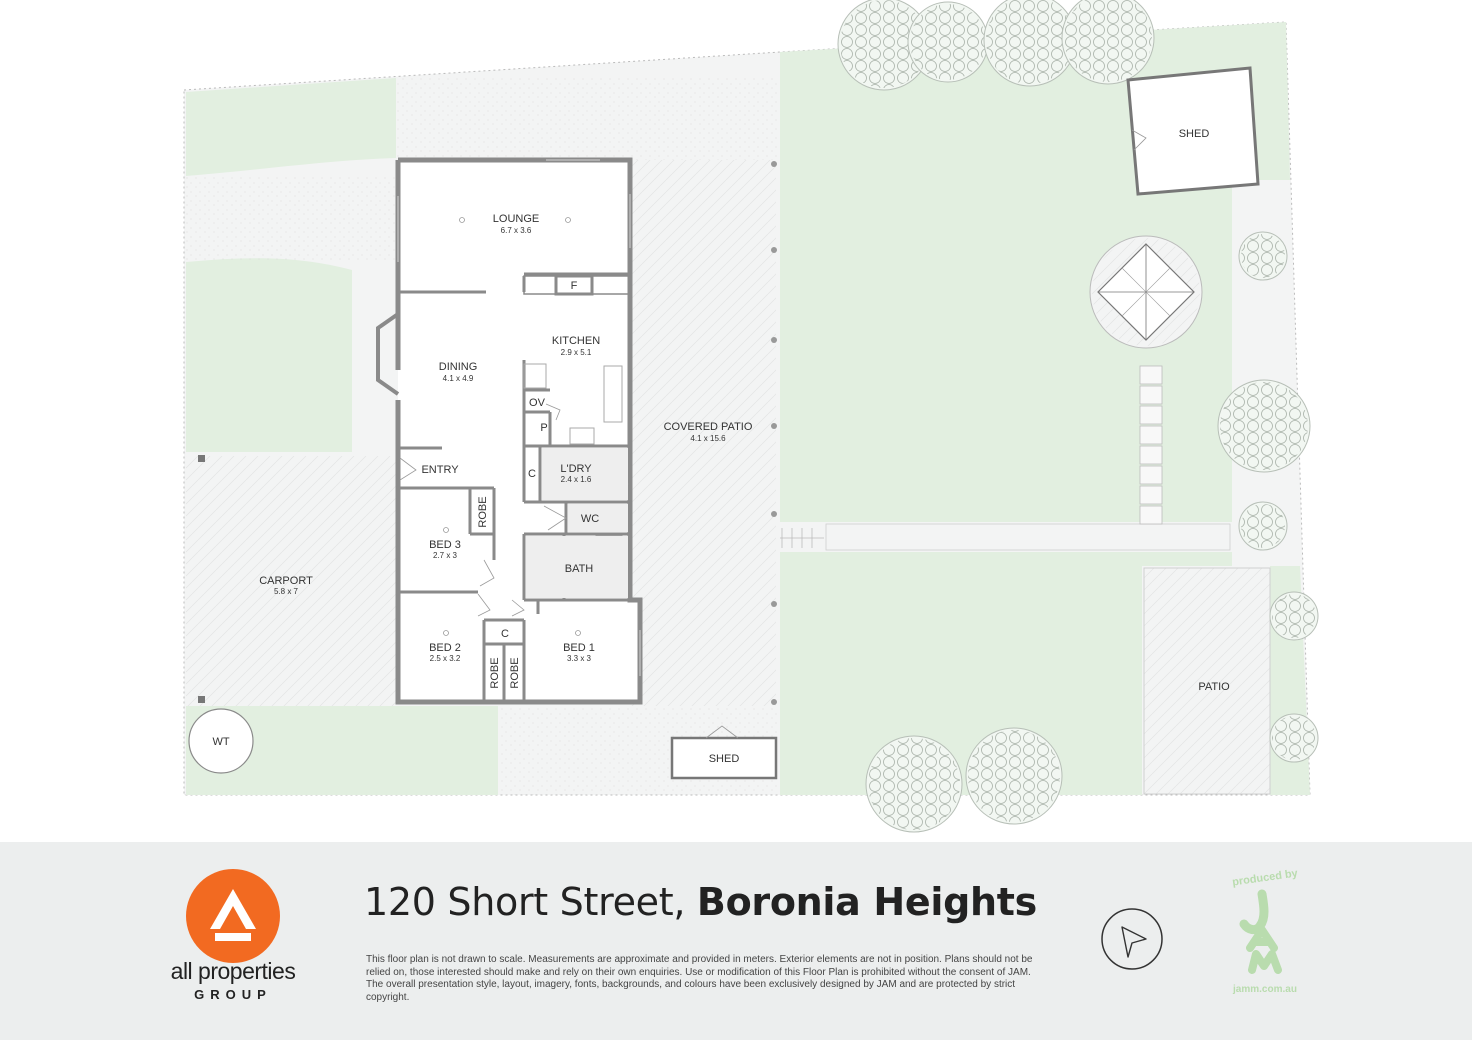  I want to click on kitchen-label: KITCHEN, so click(576, 341).